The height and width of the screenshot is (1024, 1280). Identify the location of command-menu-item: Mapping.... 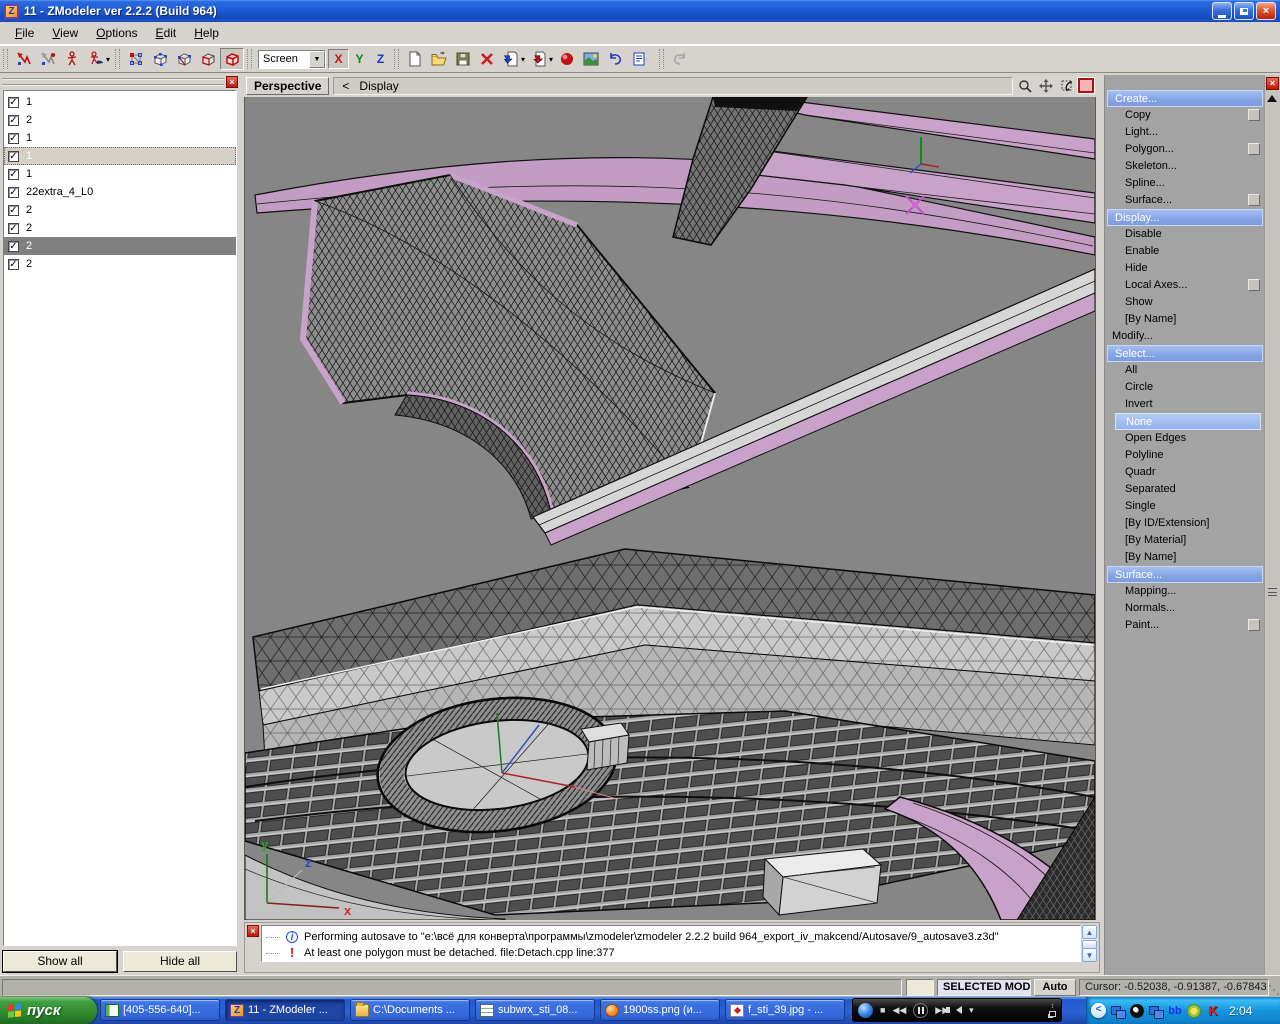
(1185, 591).